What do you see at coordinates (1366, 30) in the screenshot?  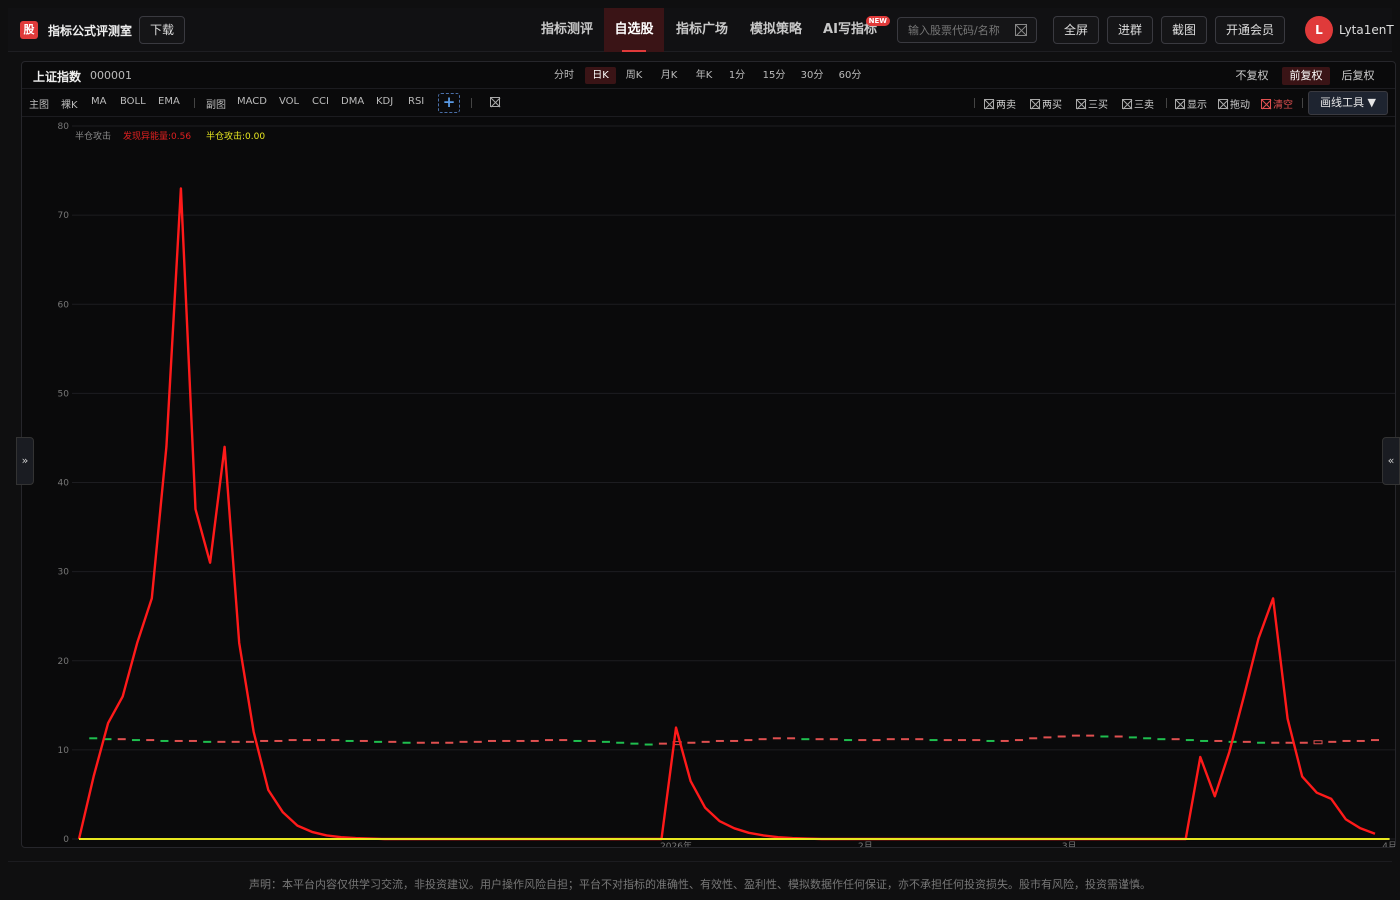 I see `username: Lyta1enT` at bounding box center [1366, 30].